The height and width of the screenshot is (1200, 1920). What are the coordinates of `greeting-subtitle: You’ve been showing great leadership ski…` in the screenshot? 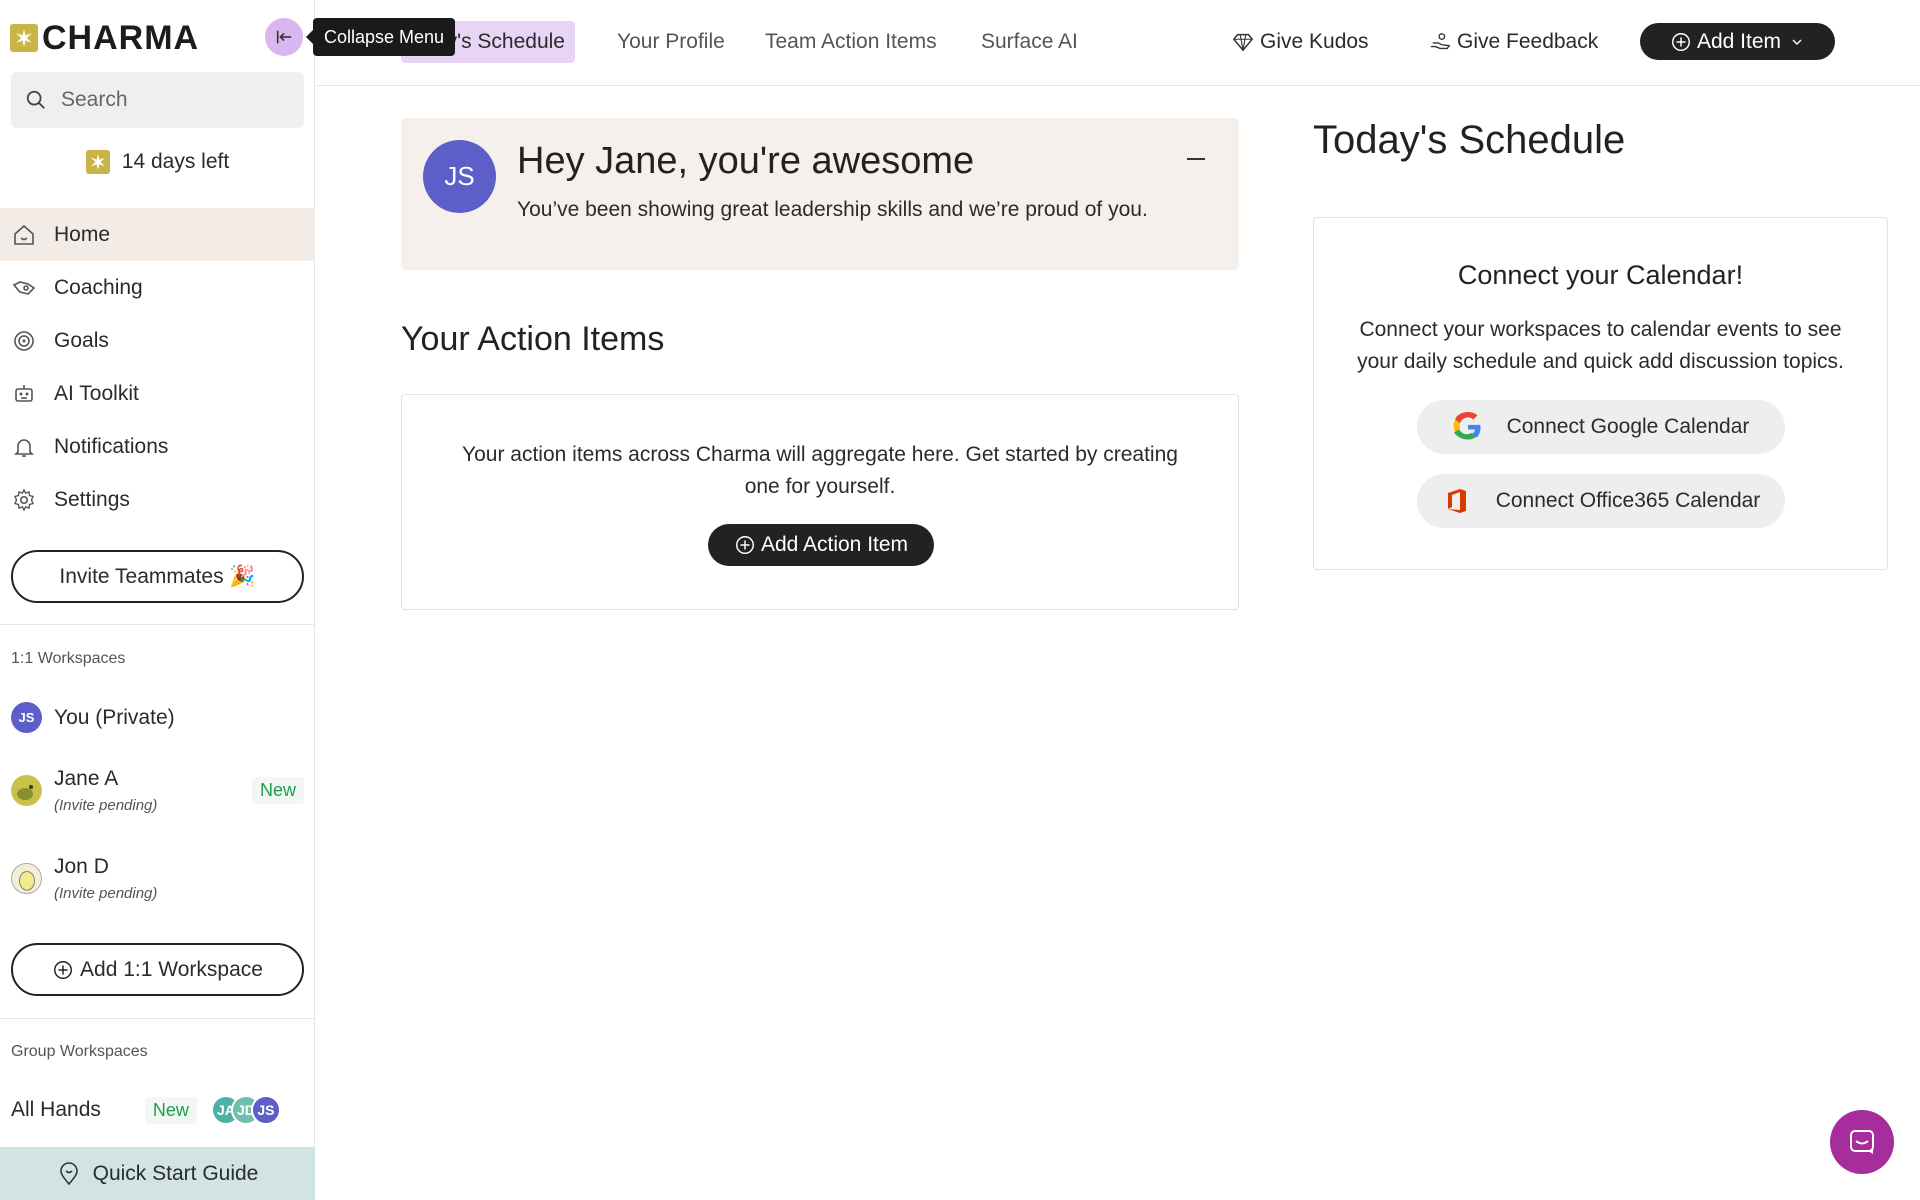 It's located at (832, 209).